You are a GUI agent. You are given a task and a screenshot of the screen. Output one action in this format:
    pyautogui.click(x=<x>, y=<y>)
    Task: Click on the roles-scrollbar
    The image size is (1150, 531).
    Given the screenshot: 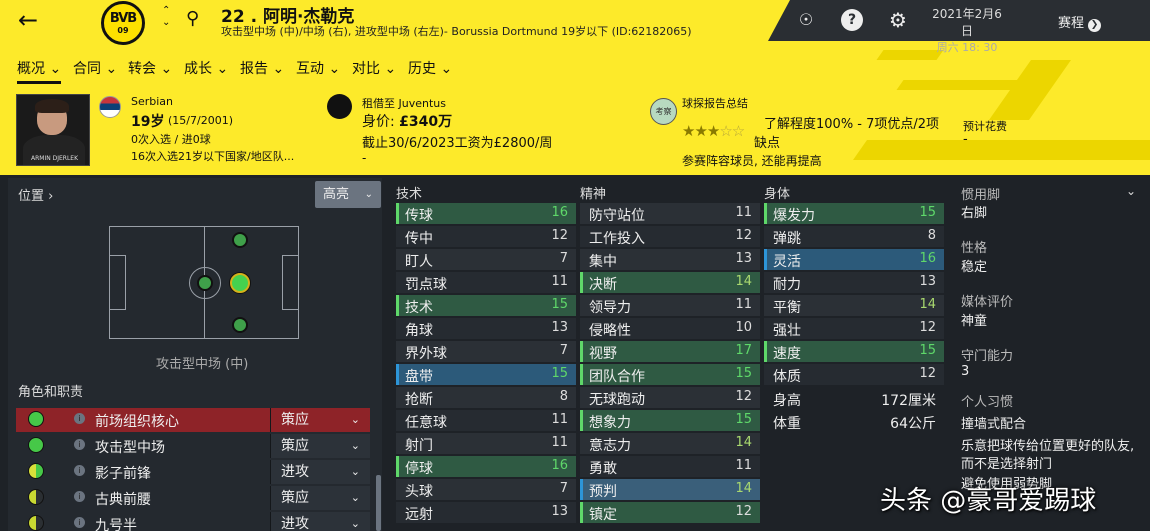 What is the action you would take?
    pyautogui.click(x=378, y=503)
    